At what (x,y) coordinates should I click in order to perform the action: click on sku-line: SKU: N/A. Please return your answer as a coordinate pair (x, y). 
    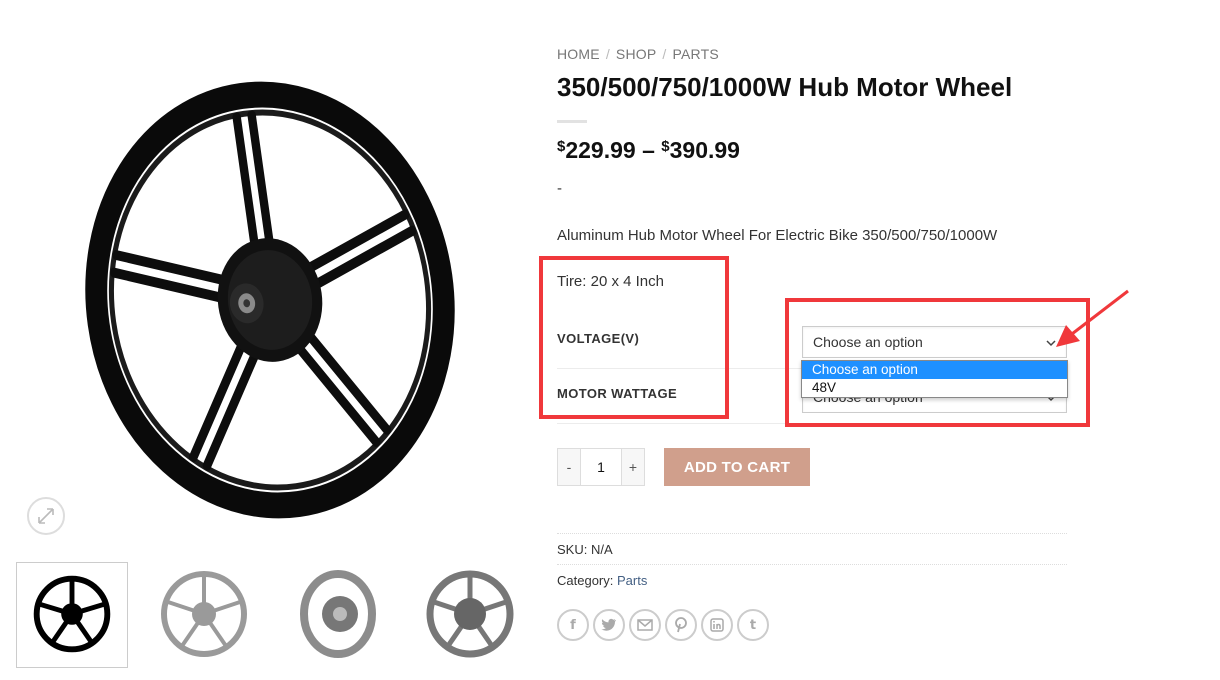
    Looking at the image, I should click on (585, 549).